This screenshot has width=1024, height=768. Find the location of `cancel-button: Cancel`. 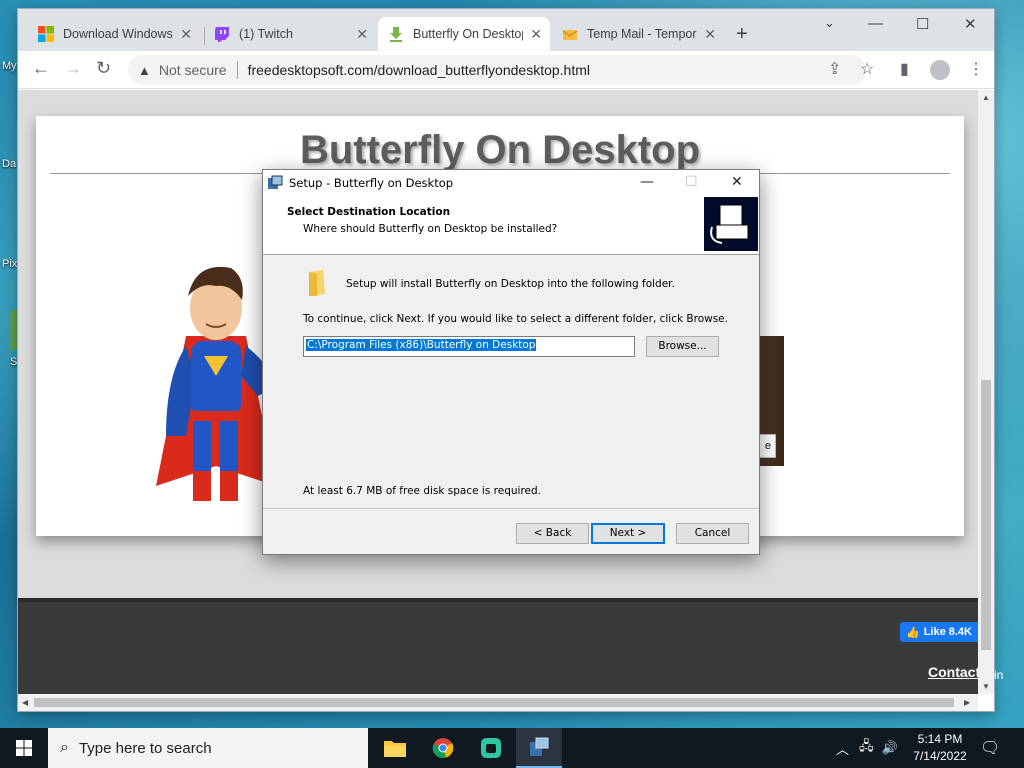

cancel-button: Cancel is located at coordinates (712, 533).